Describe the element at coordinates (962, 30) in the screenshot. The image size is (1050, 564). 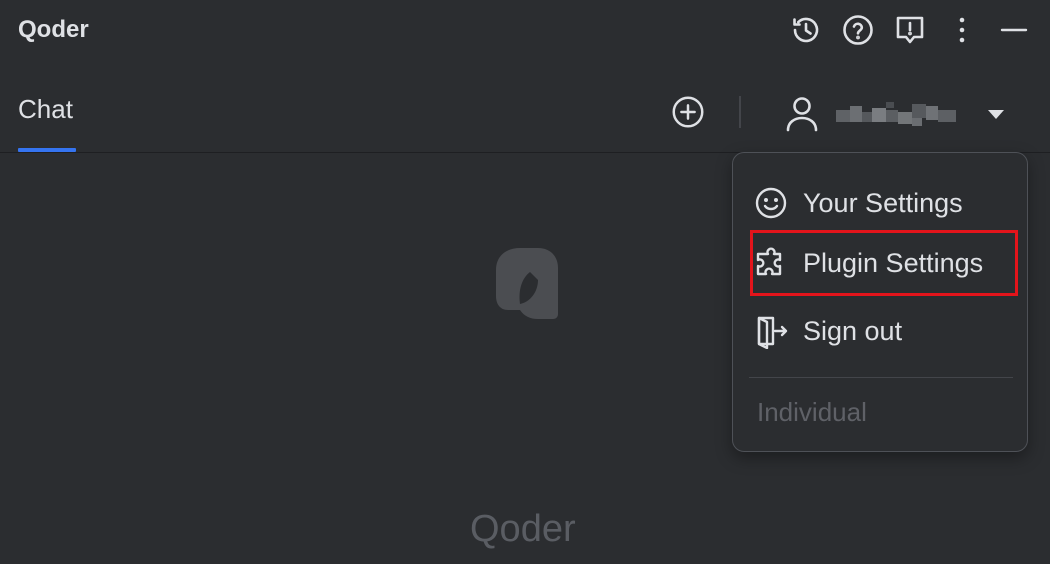
I see `more-icon` at that location.